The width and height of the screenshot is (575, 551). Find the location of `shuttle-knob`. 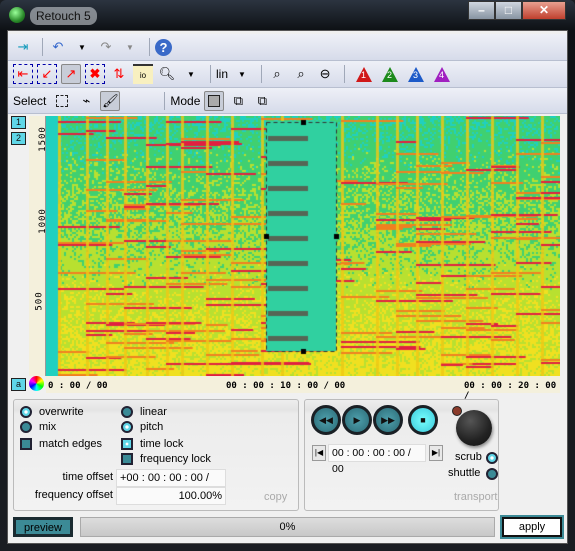

shuttle-knob is located at coordinates (474, 428).